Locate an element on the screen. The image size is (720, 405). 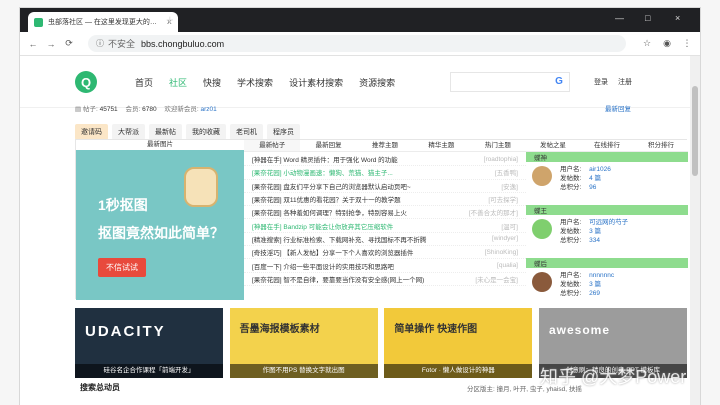
menu-community: 社区 is located at coordinates (178, 82).